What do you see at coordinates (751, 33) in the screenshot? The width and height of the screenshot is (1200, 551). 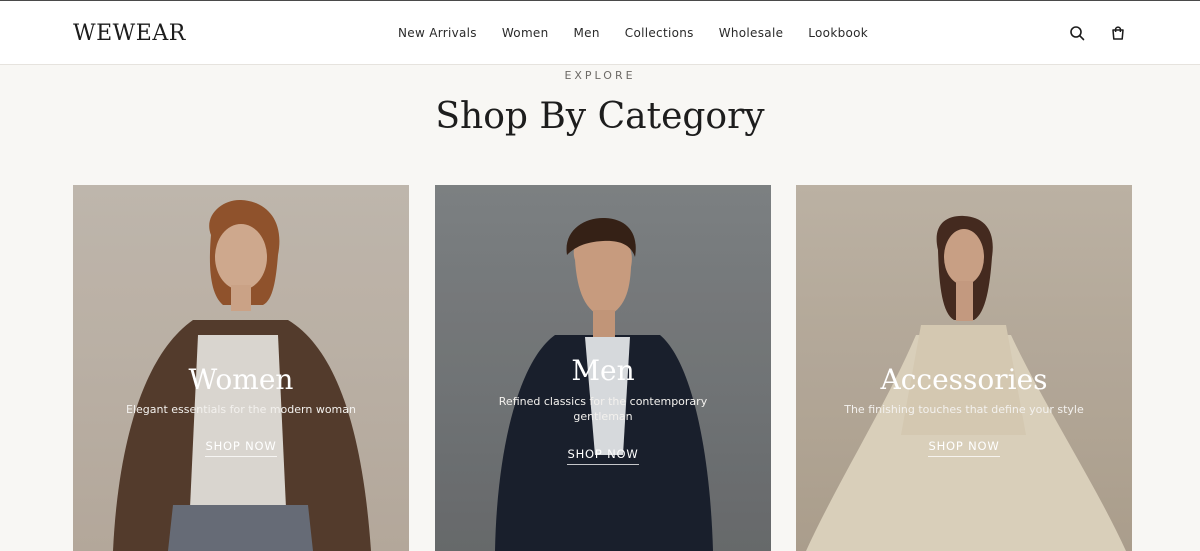 I see `nav-item-wholesale: Wholesale` at bounding box center [751, 33].